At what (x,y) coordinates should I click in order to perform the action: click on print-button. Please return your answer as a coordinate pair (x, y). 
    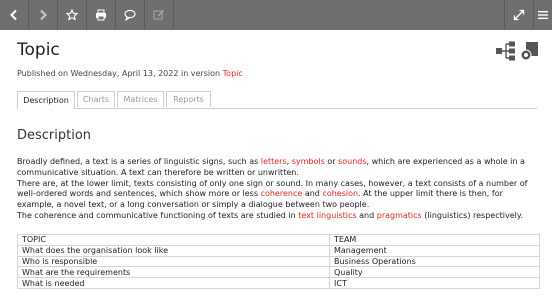
    Looking at the image, I should click on (101, 15).